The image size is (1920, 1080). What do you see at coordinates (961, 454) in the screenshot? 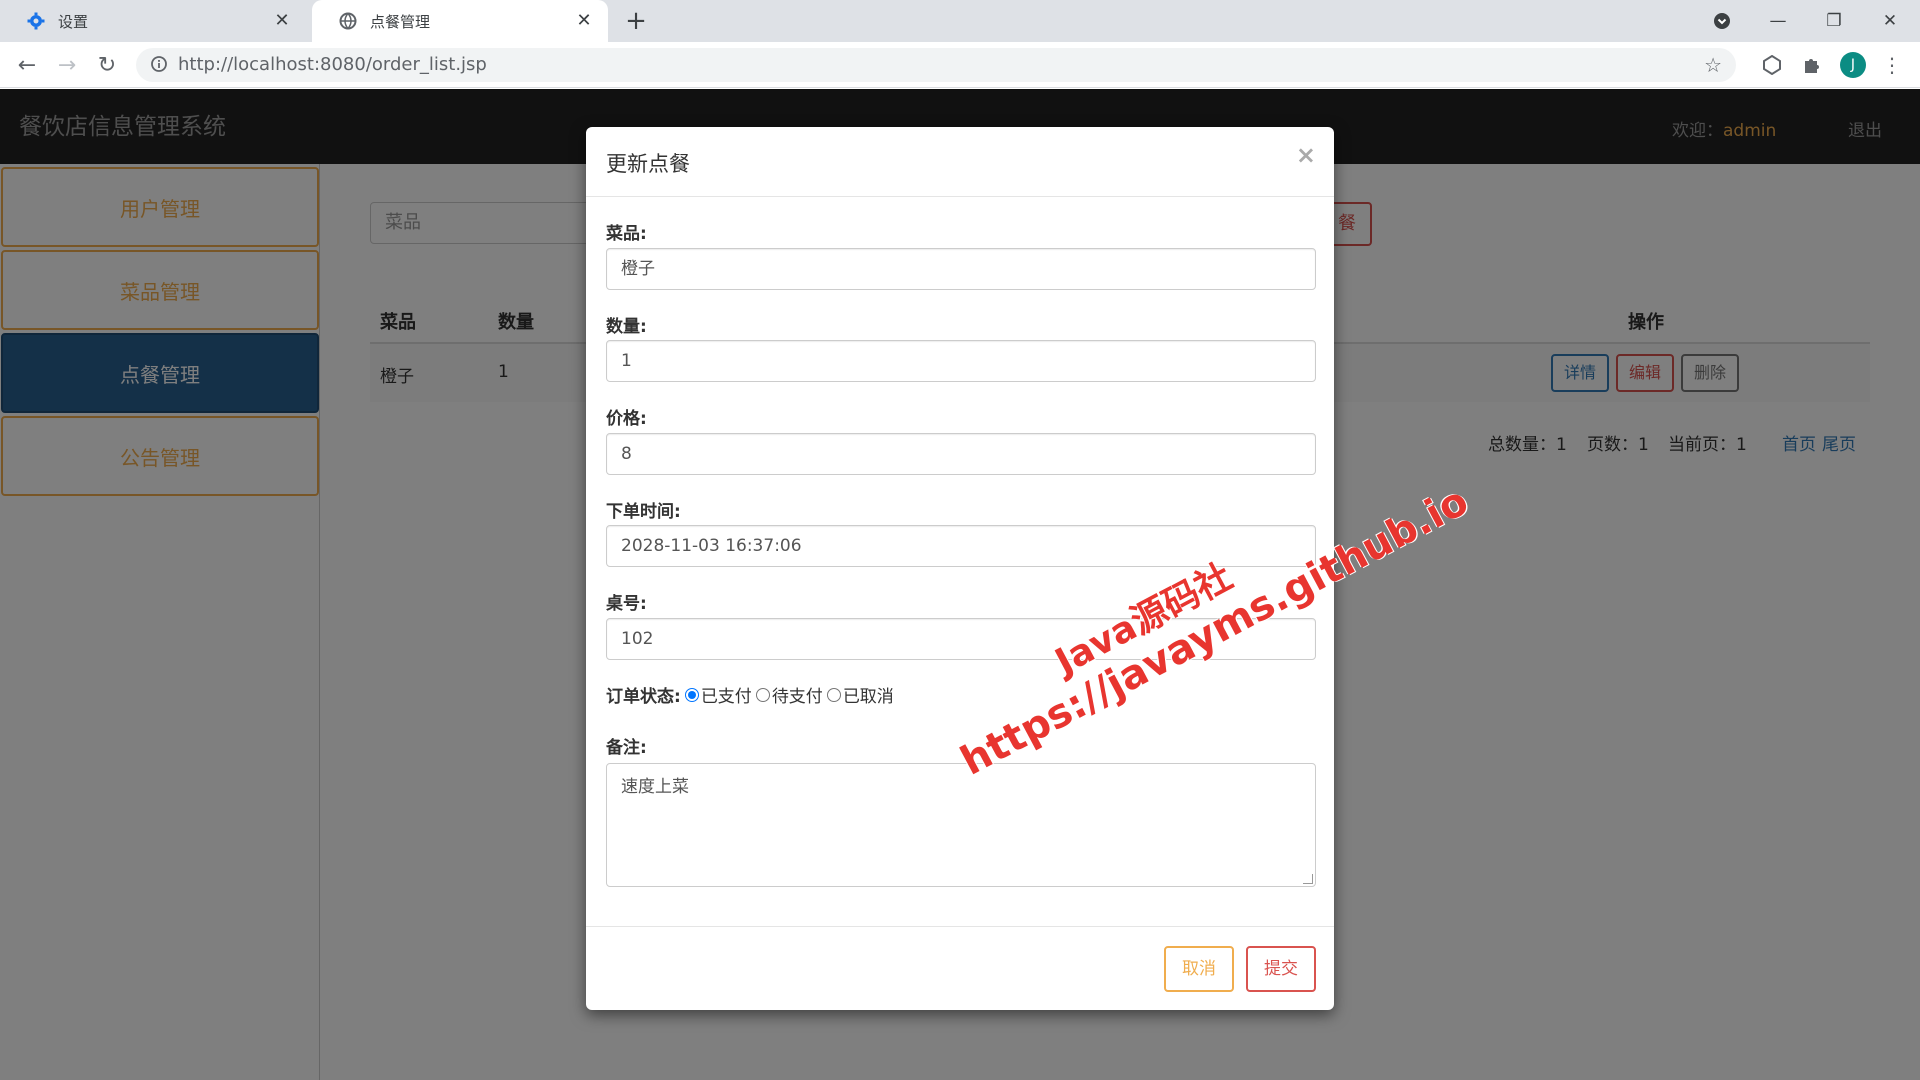
I see `price-field: 8` at bounding box center [961, 454].